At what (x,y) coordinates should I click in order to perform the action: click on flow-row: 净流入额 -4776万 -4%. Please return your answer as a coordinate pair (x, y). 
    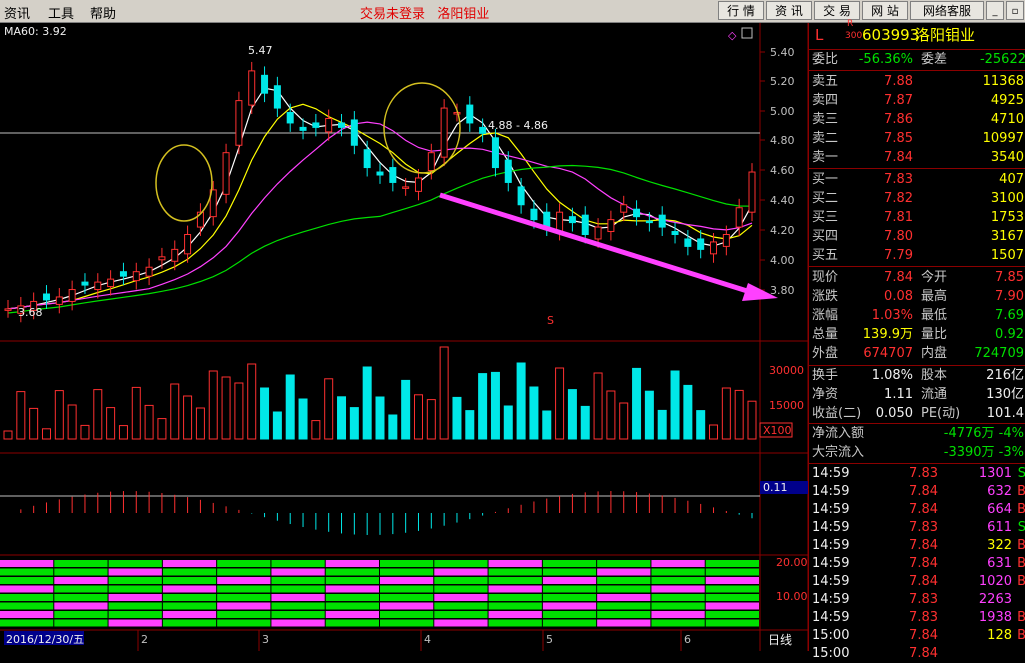
    Looking at the image, I should click on (917, 434).